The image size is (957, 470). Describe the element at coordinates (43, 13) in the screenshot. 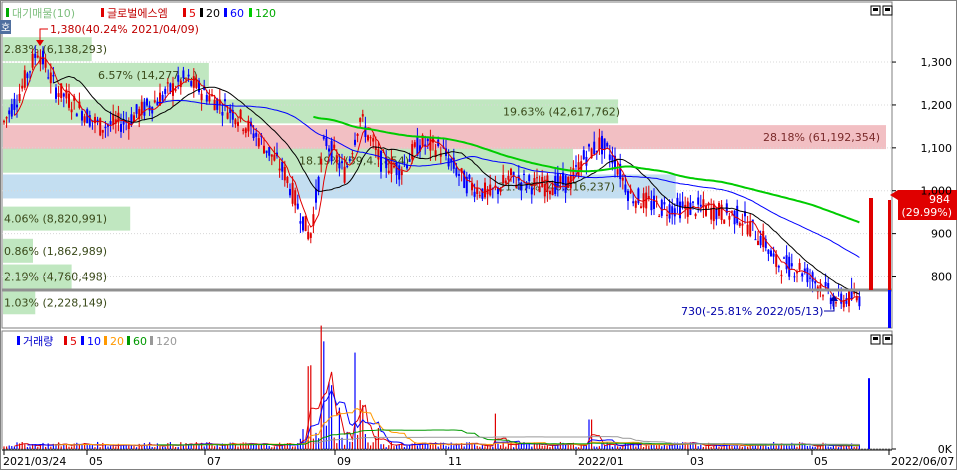

I see `legend-stock-prefix: 대기매물(10)` at that location.